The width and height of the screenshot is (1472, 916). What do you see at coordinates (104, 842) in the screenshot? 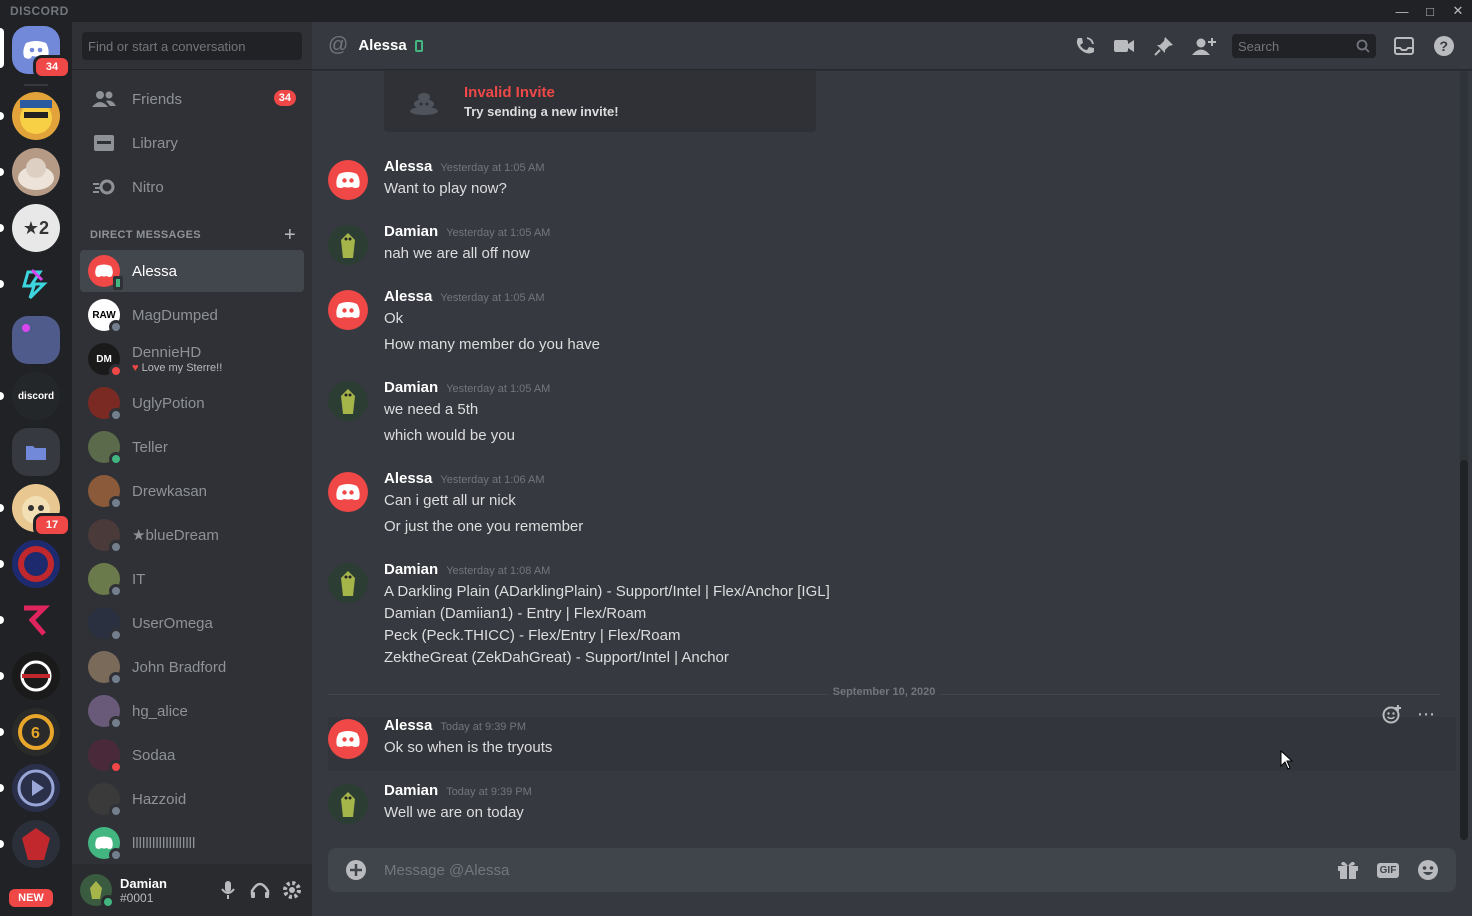
I see `discord-avatar-icon` at bounding box center [104, 842].